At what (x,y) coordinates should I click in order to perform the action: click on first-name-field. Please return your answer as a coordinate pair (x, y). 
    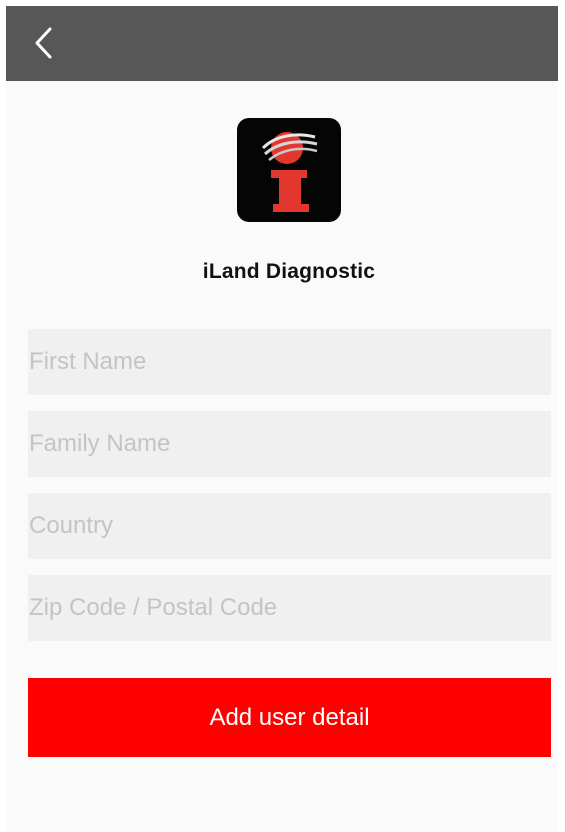
    Looking at the image, I should click on (289, 362).